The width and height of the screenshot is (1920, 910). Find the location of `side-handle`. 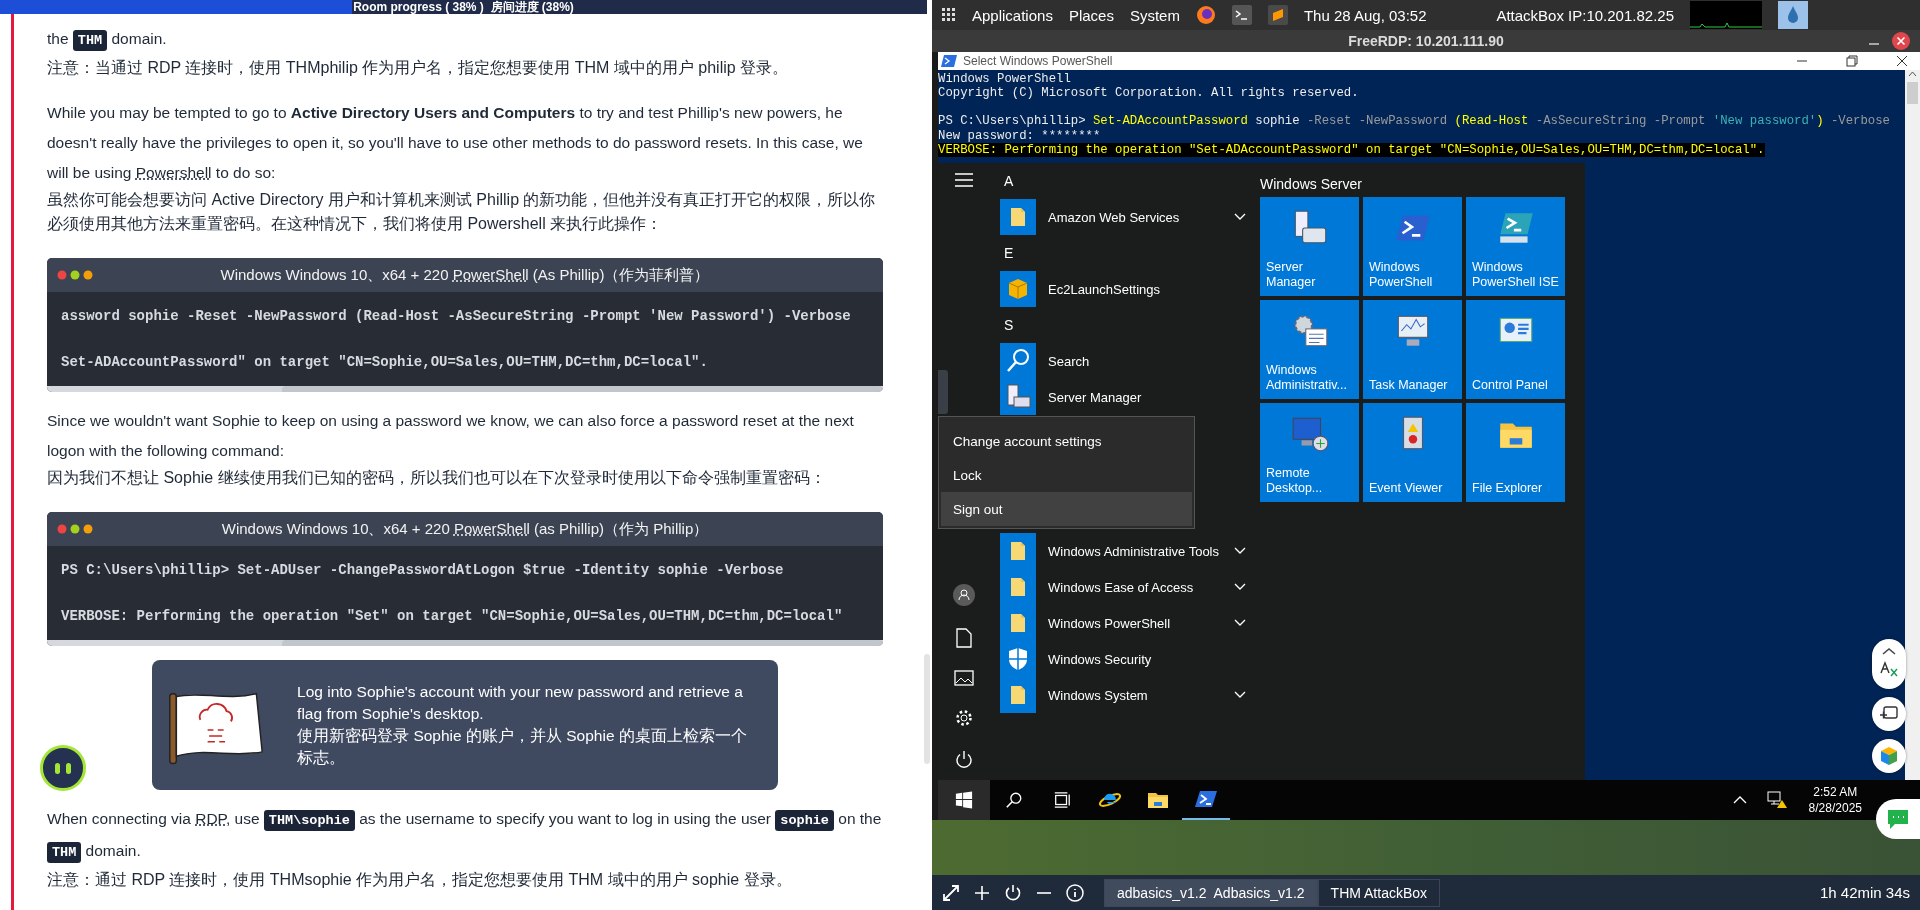

side-handle is located at coordinates (943, 392).